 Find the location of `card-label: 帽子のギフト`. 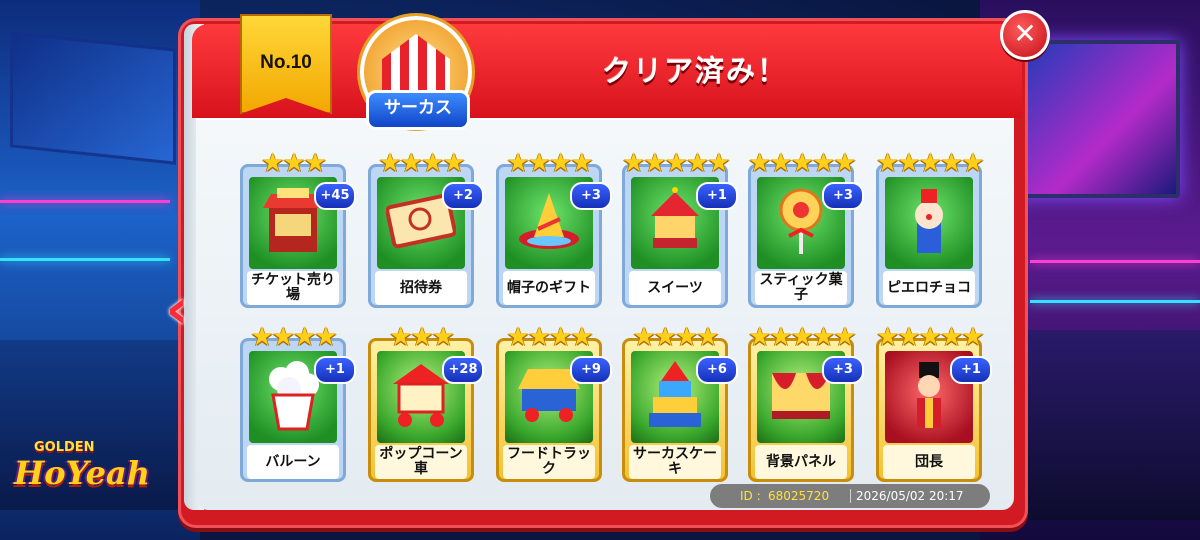

card-label: 帽子のギフト is located at coordinates (549, 288).